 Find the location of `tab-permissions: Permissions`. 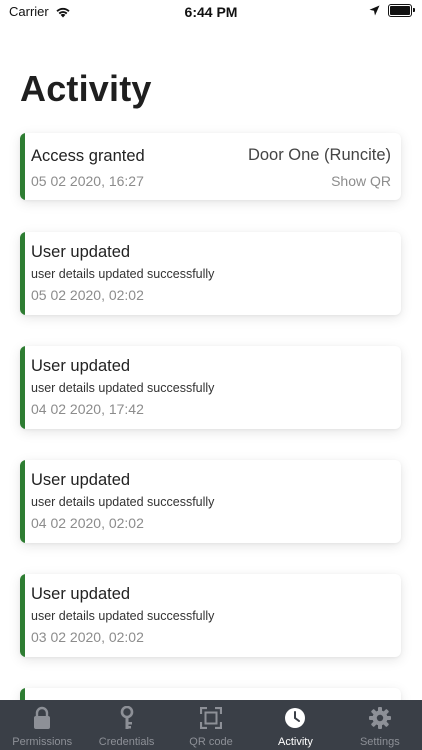

tab-permissions: Permissions is located at coordinates (42, 725).